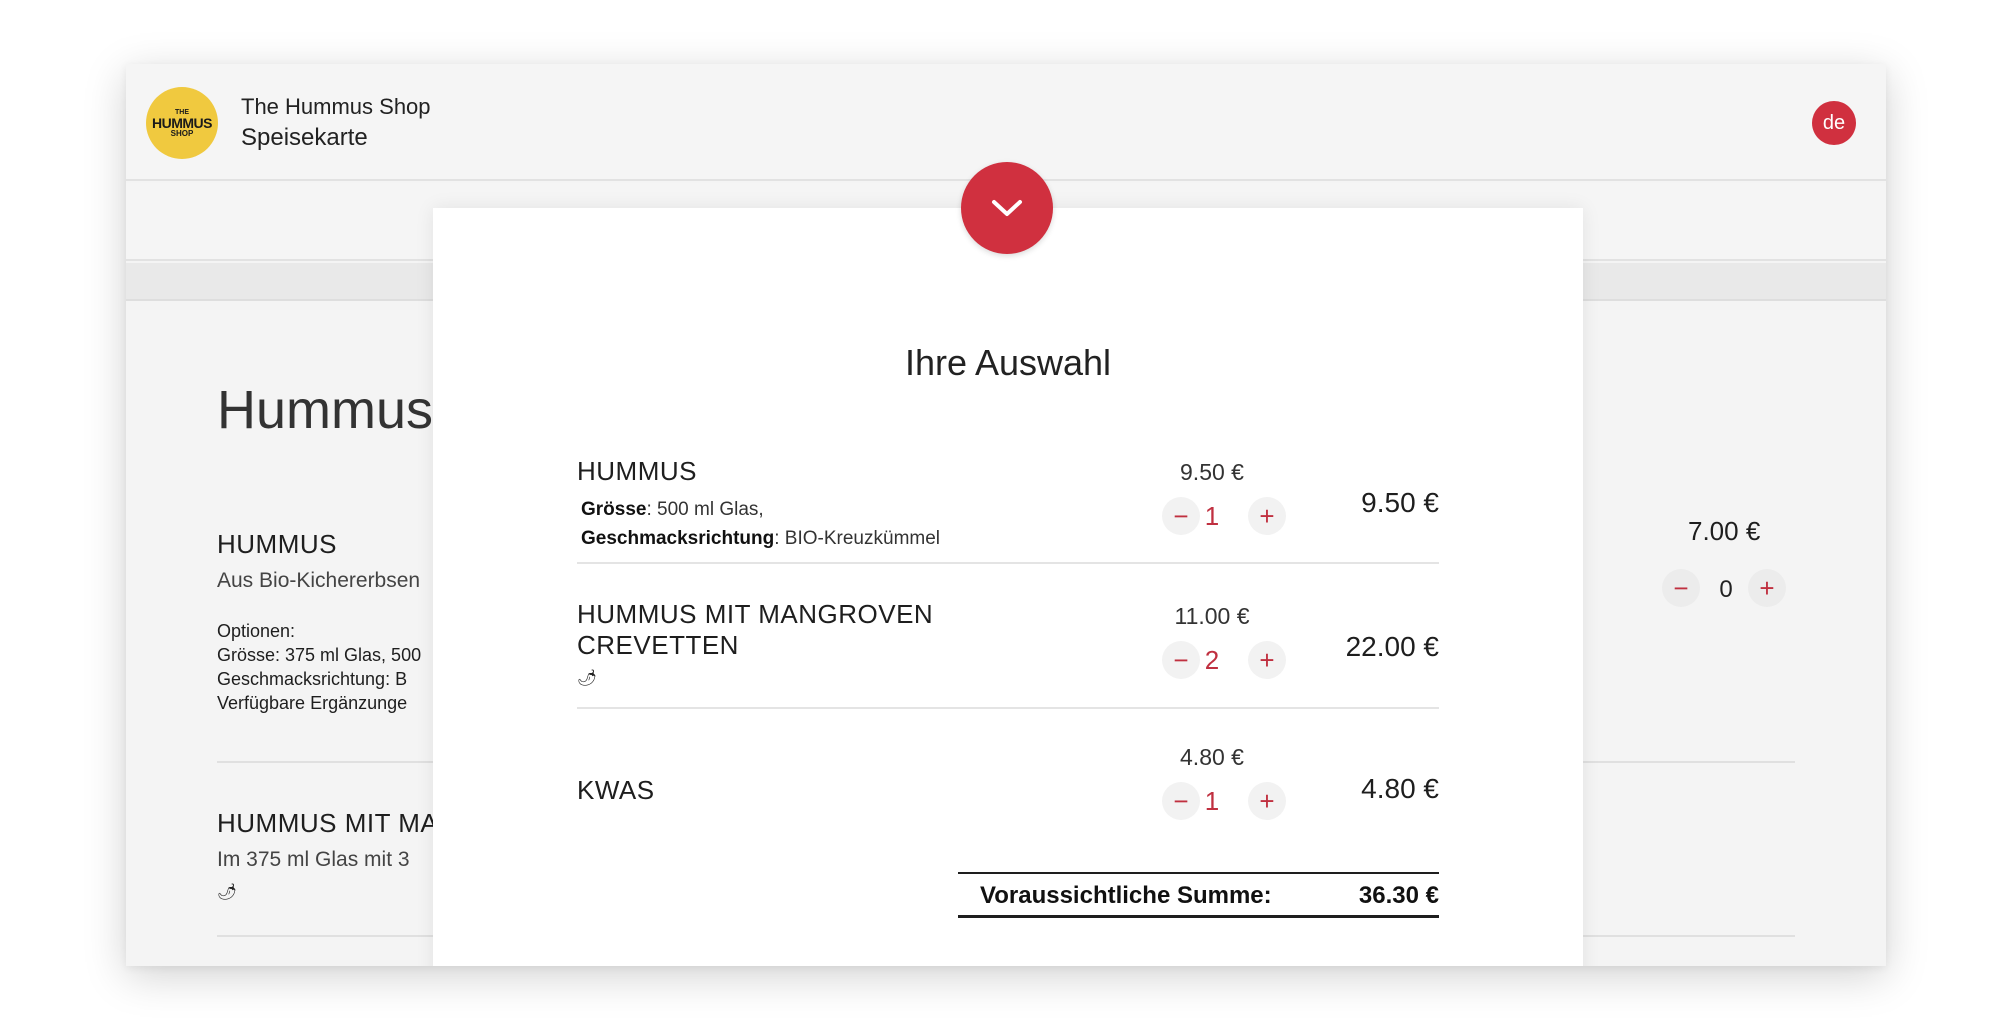 The image size is (2000, 1026). I want to click on cart-item-unit-price: 9.50 €, so click(1212, 472).